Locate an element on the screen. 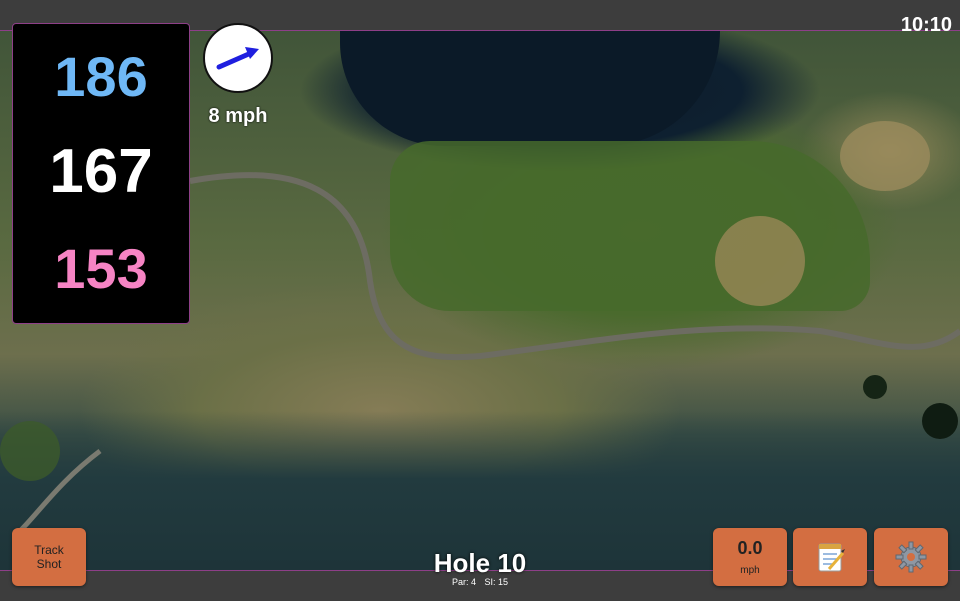  wind-indicator is located at coordinates (238, 58).